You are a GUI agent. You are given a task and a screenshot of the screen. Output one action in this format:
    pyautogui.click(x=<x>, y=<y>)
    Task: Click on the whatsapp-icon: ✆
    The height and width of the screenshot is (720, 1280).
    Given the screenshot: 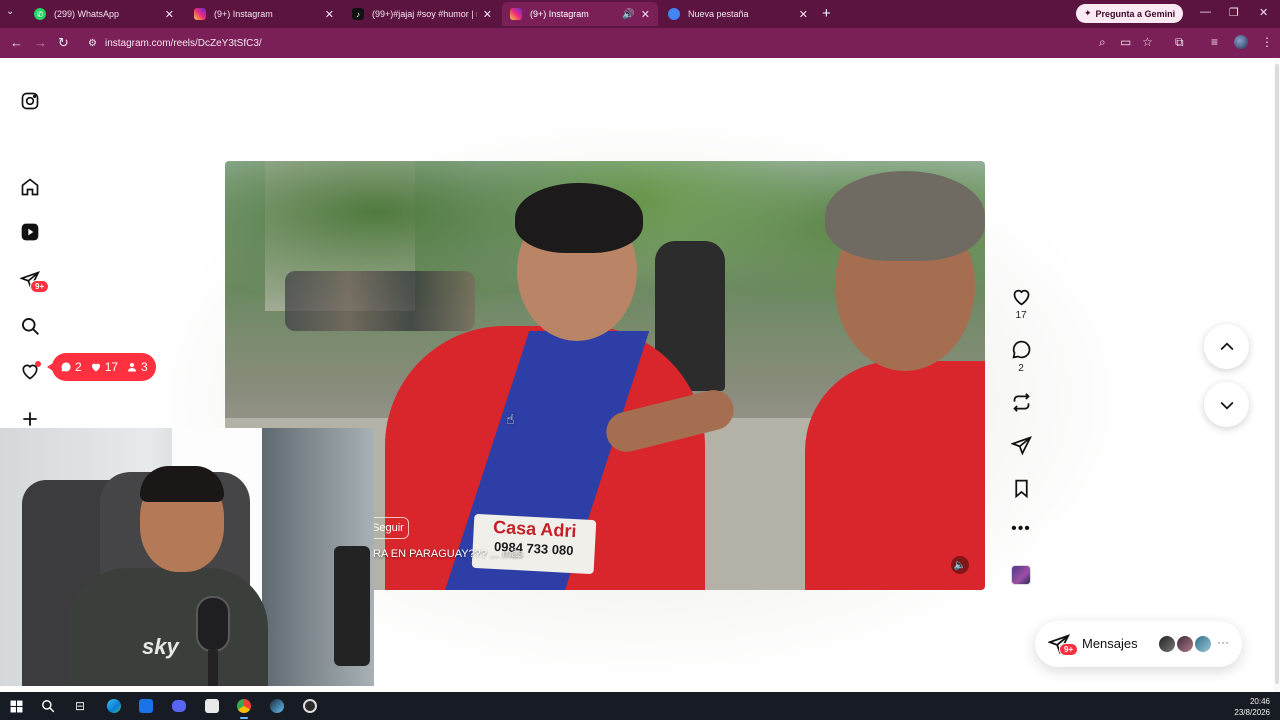 What is the action you would take?
    pyautogui.click(x=40, y=14)
    